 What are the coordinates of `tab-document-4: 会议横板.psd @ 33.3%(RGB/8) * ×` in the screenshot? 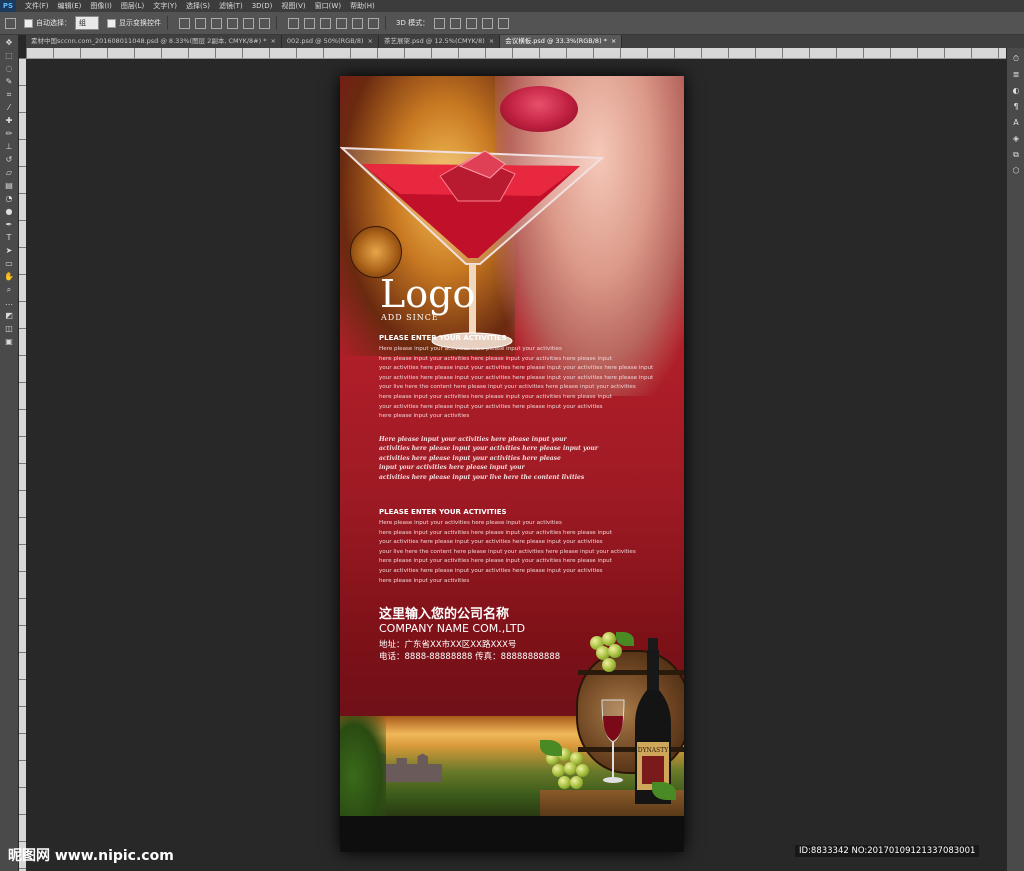 It's located at (561, 41).